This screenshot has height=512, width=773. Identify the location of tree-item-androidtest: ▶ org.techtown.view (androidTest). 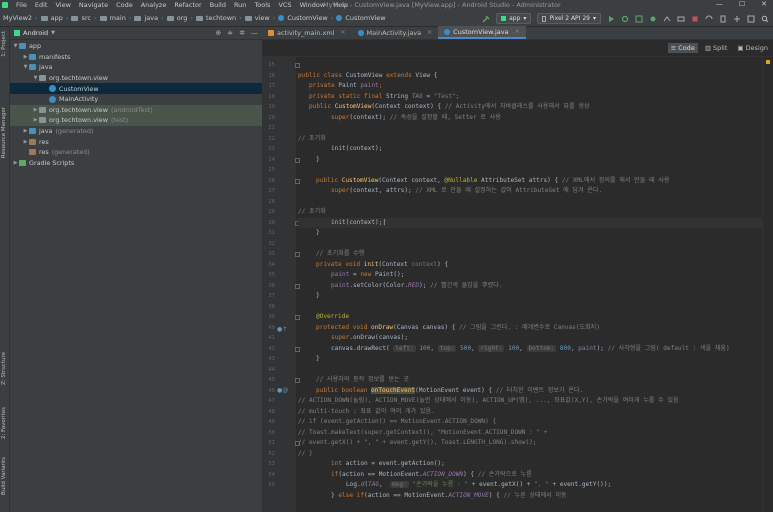
(136, 110).